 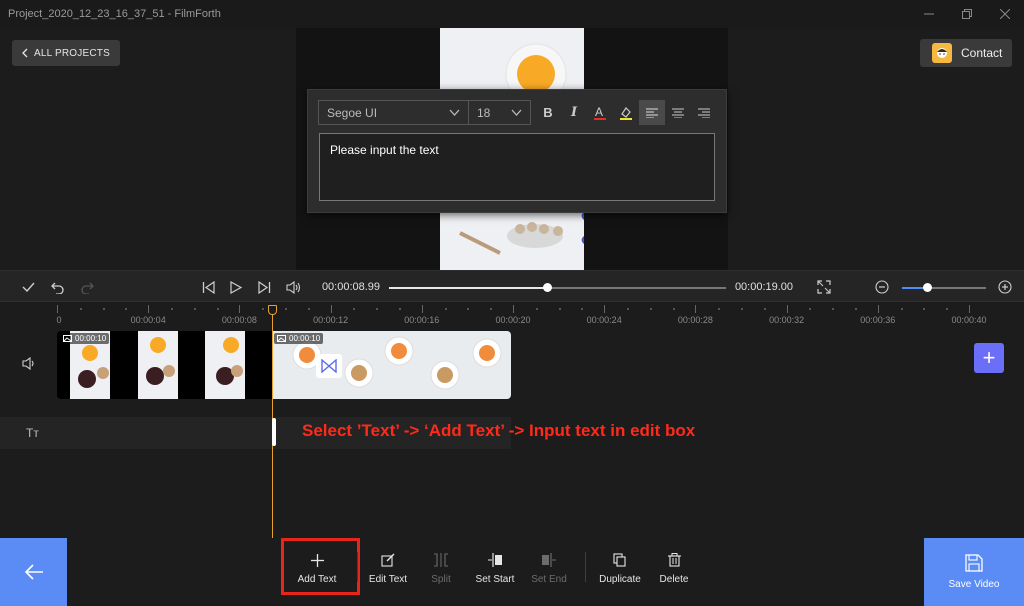 I want to click on playhead-handle, so click(x=272, y=310).